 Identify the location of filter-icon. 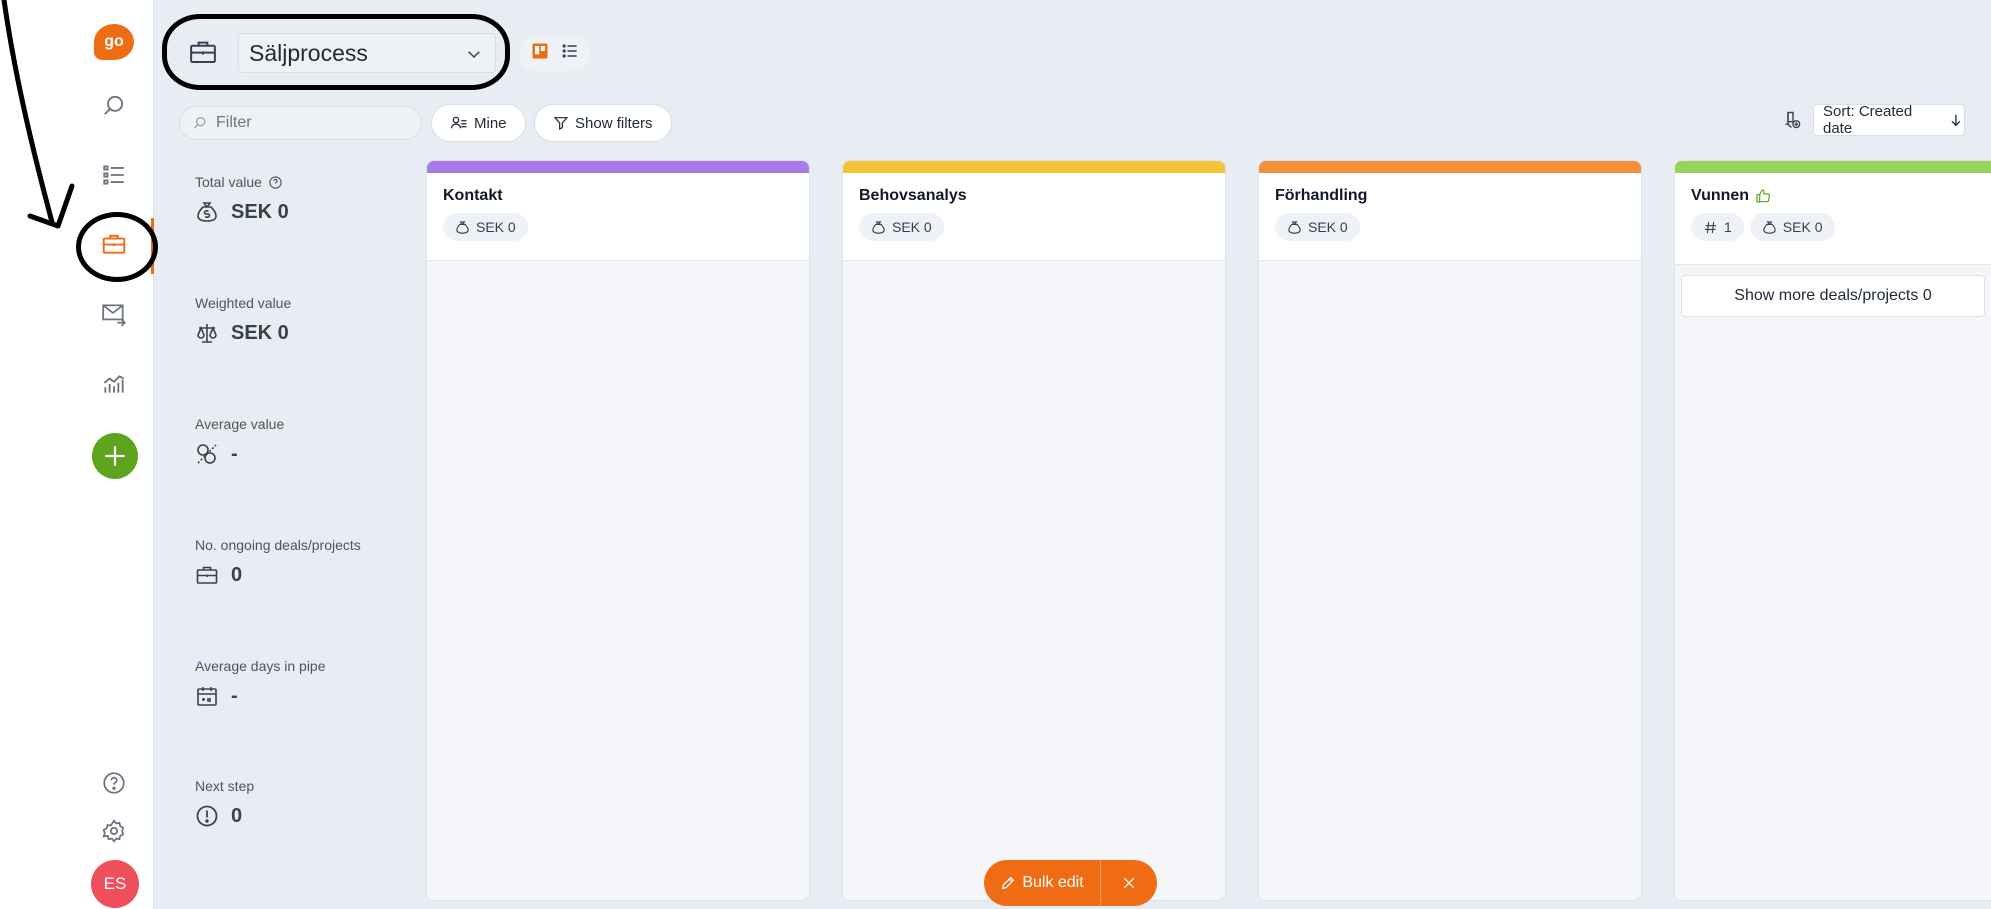
(561, 123).